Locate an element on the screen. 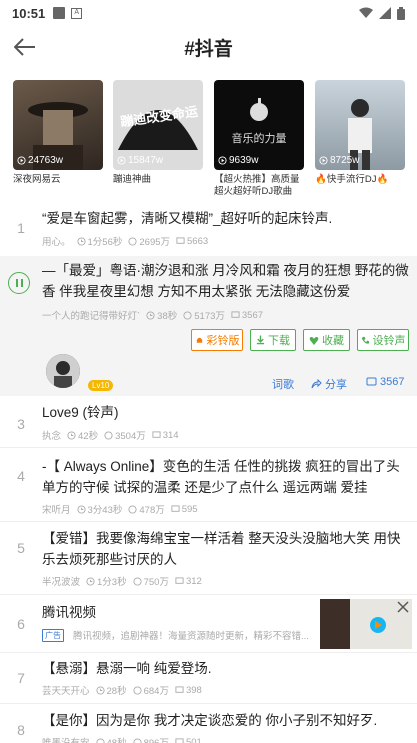 The image size is (417, 743). signal-icon is located at coordinates (385, 13).